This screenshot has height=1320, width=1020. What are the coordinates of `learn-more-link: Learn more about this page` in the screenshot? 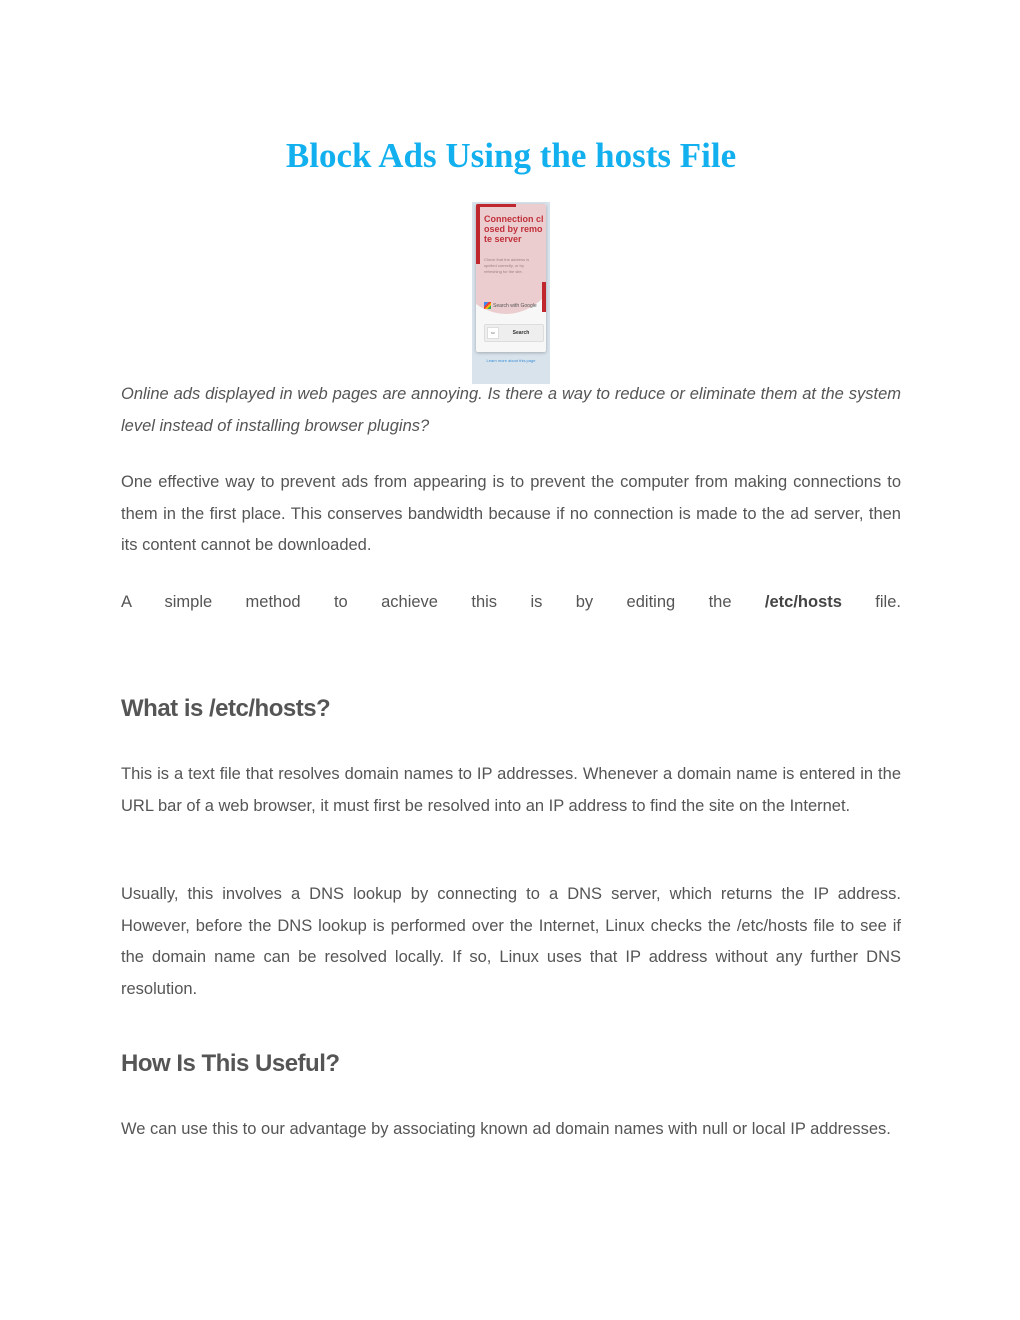 It's located at (511, 360).